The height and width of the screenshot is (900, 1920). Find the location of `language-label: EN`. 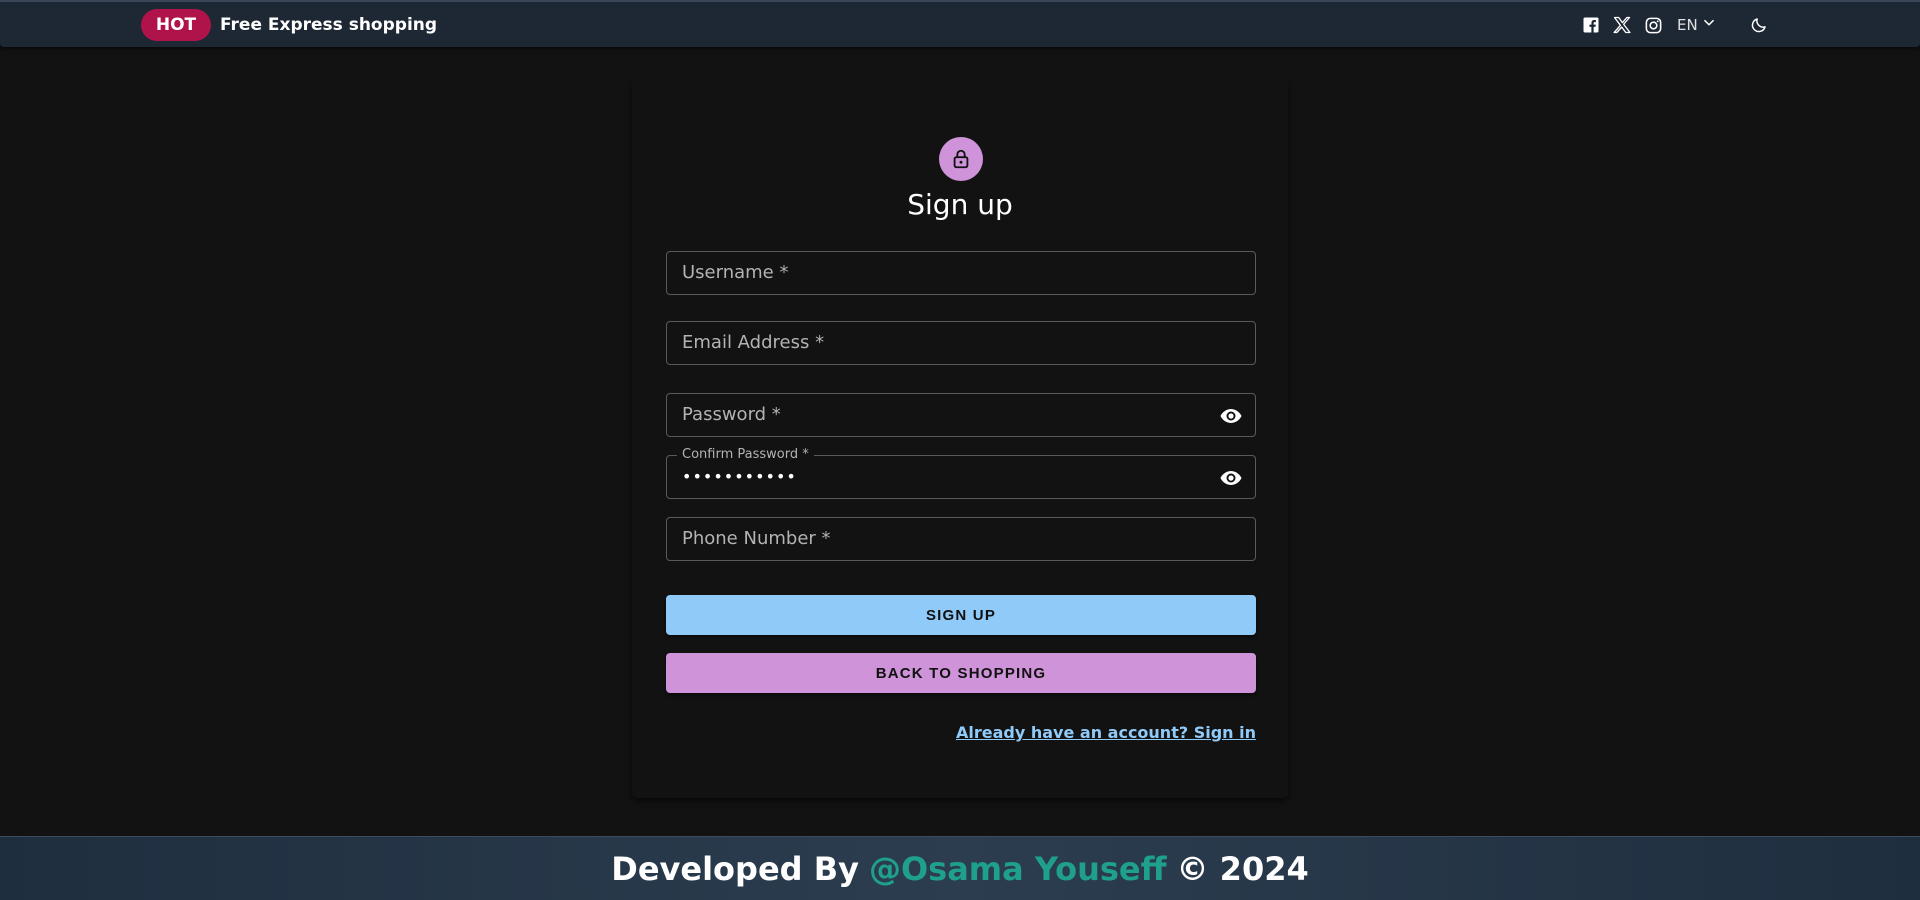

language-label: EN is located at coordinates (1687, 25).